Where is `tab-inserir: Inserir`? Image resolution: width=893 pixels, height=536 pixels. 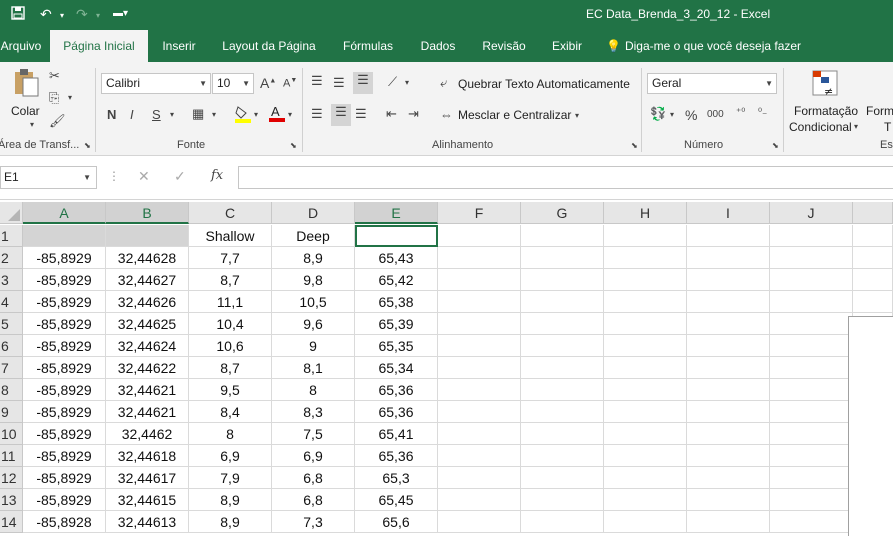
tab-inserir: Inserir is located at coordinates (179, 46).